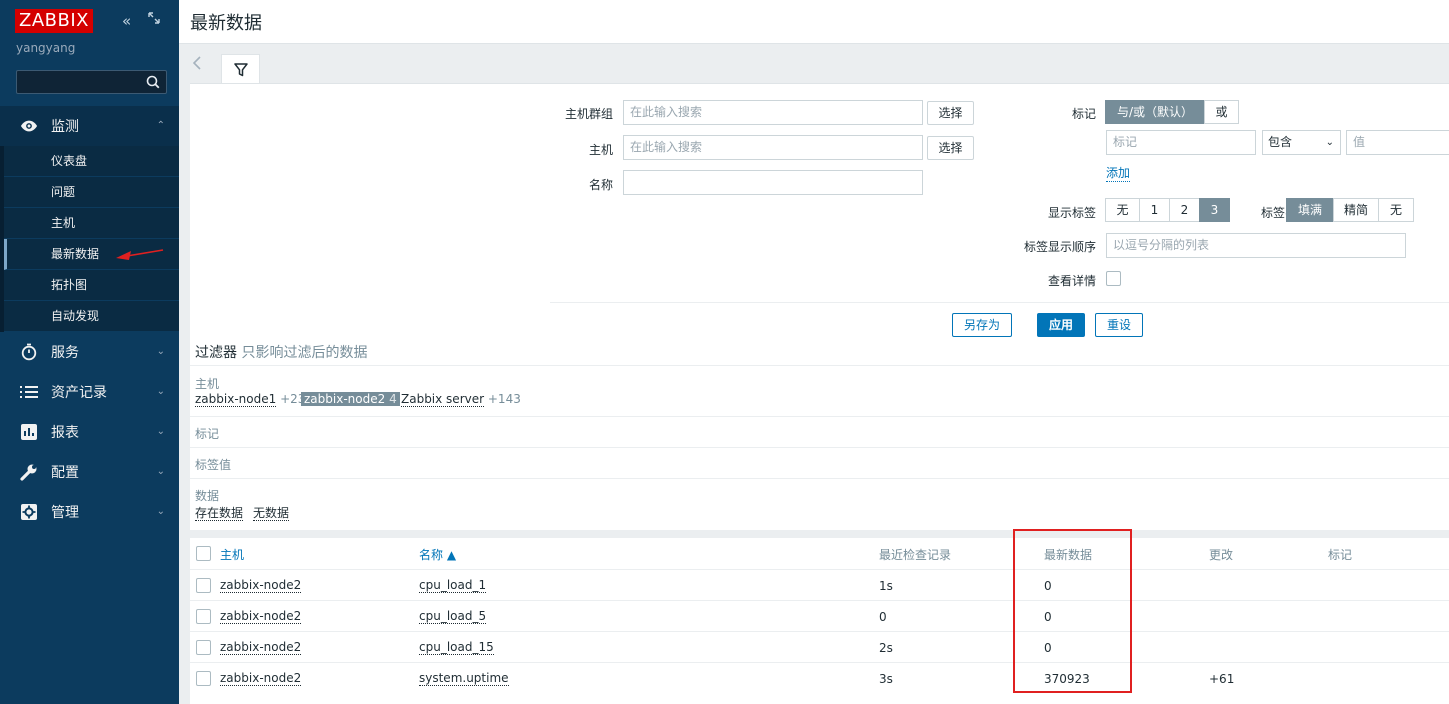 The height and width of the screenshot is (704, 1449). Describe the element at coordinates (1113, 278) in the screenshot. I see `show-details-checkbox` at that location.